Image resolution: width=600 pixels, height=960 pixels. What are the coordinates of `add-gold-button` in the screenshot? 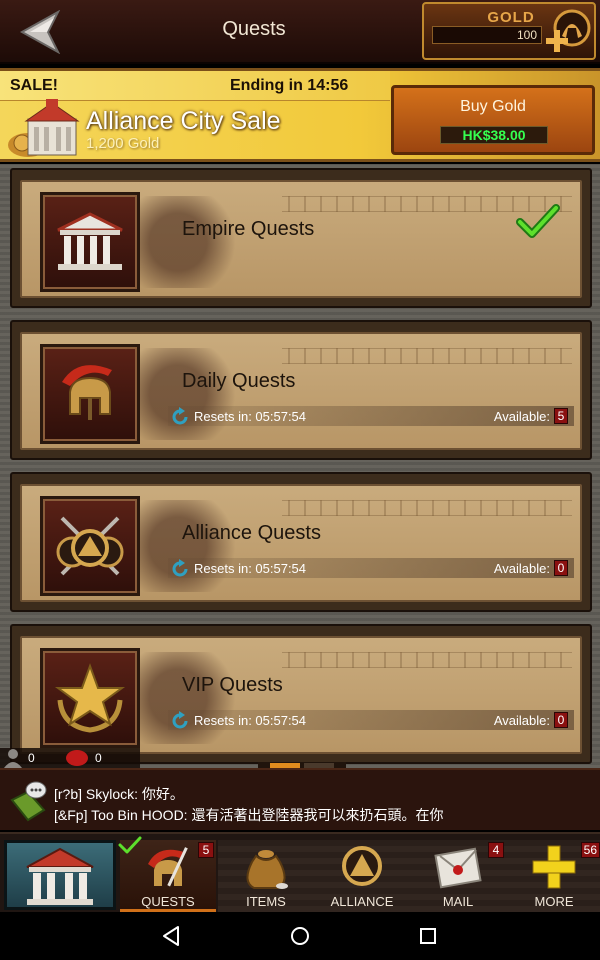 It's located at (567, 33).